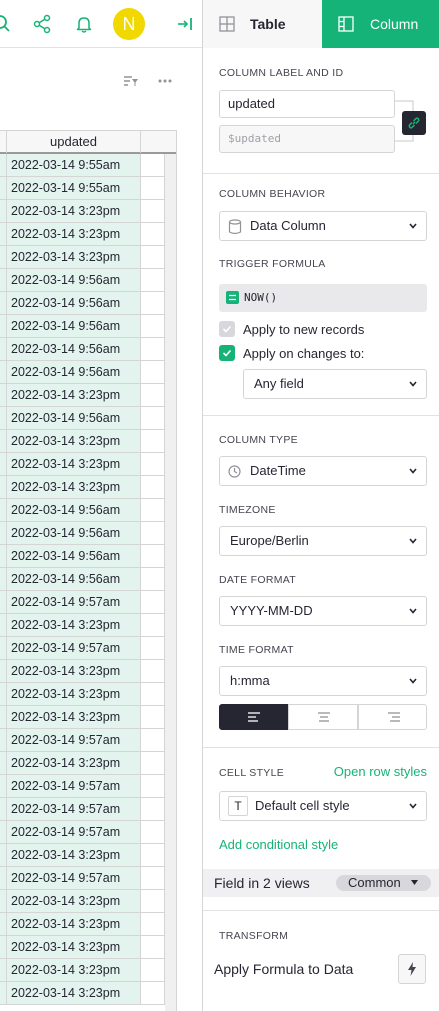 The width and height of the screenshot is (439, 1011). What do you see at coordinates (323, 681) in the screenshot?
I see `time-format-select: h:mma` at bounding box center [323, 681].